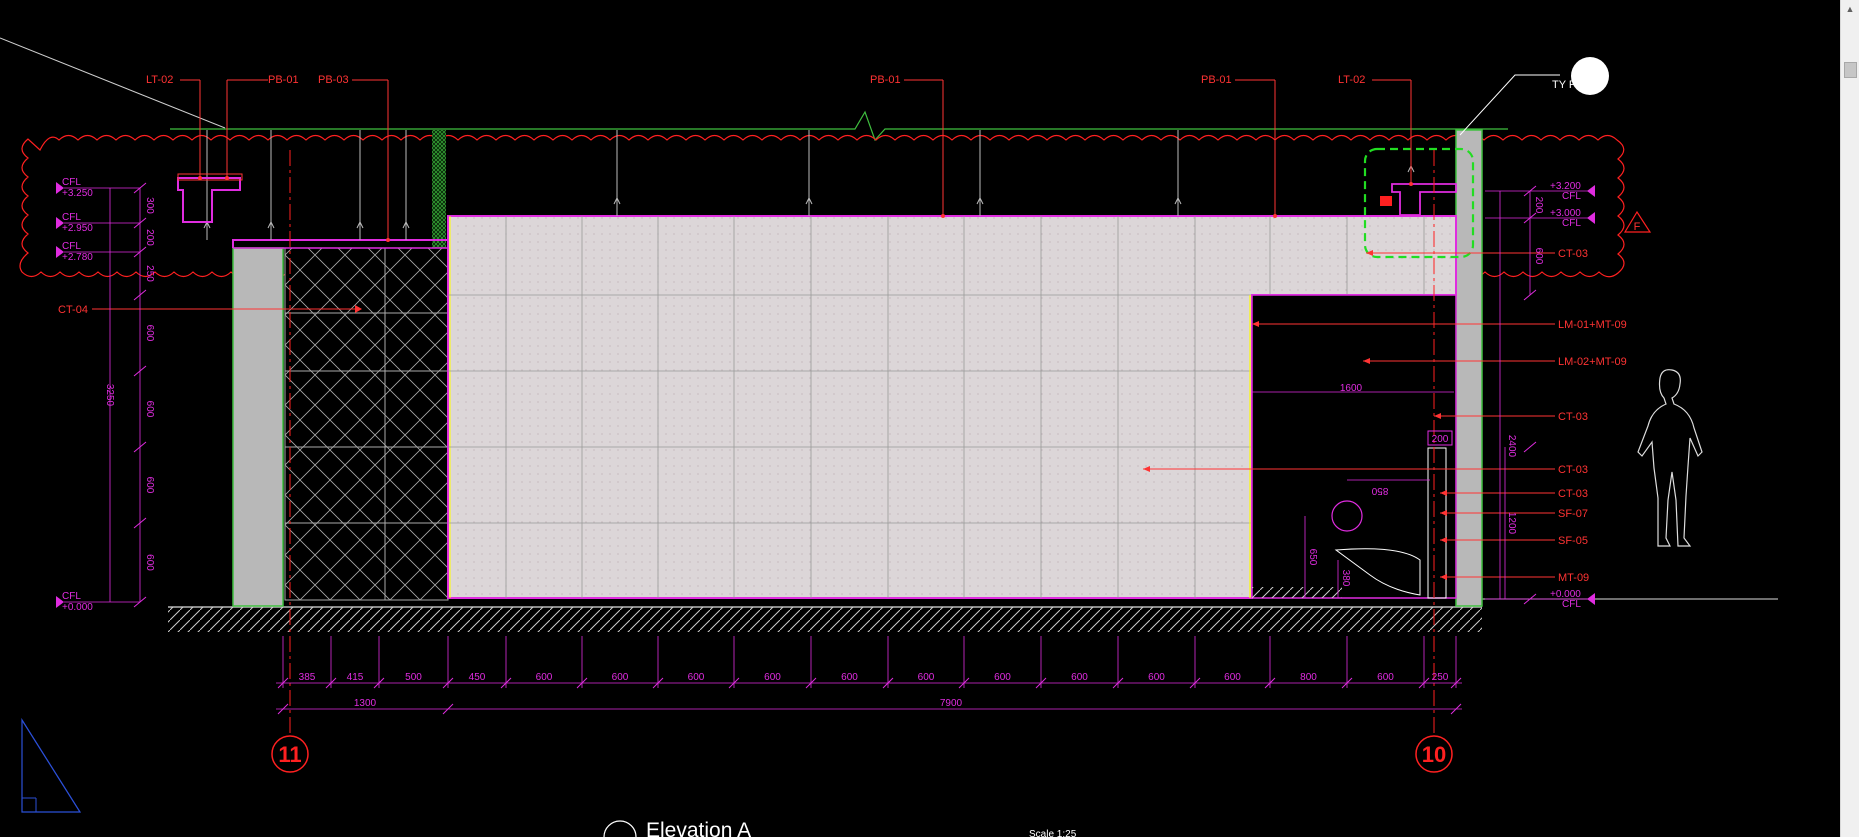 The image size is (1859, 837). I want to click on left-column, so click(258, 427).